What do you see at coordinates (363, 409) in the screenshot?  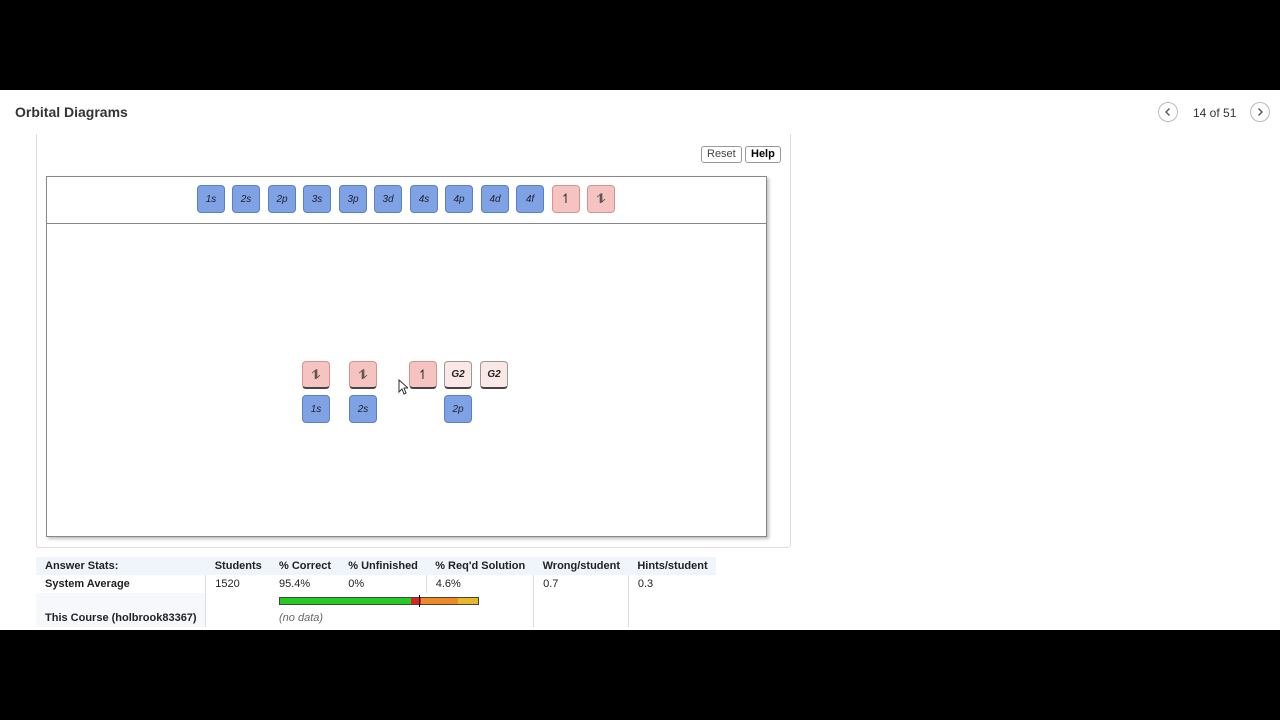 I see `orbital-label-2s: 2s` at bounding box center [363, 409].